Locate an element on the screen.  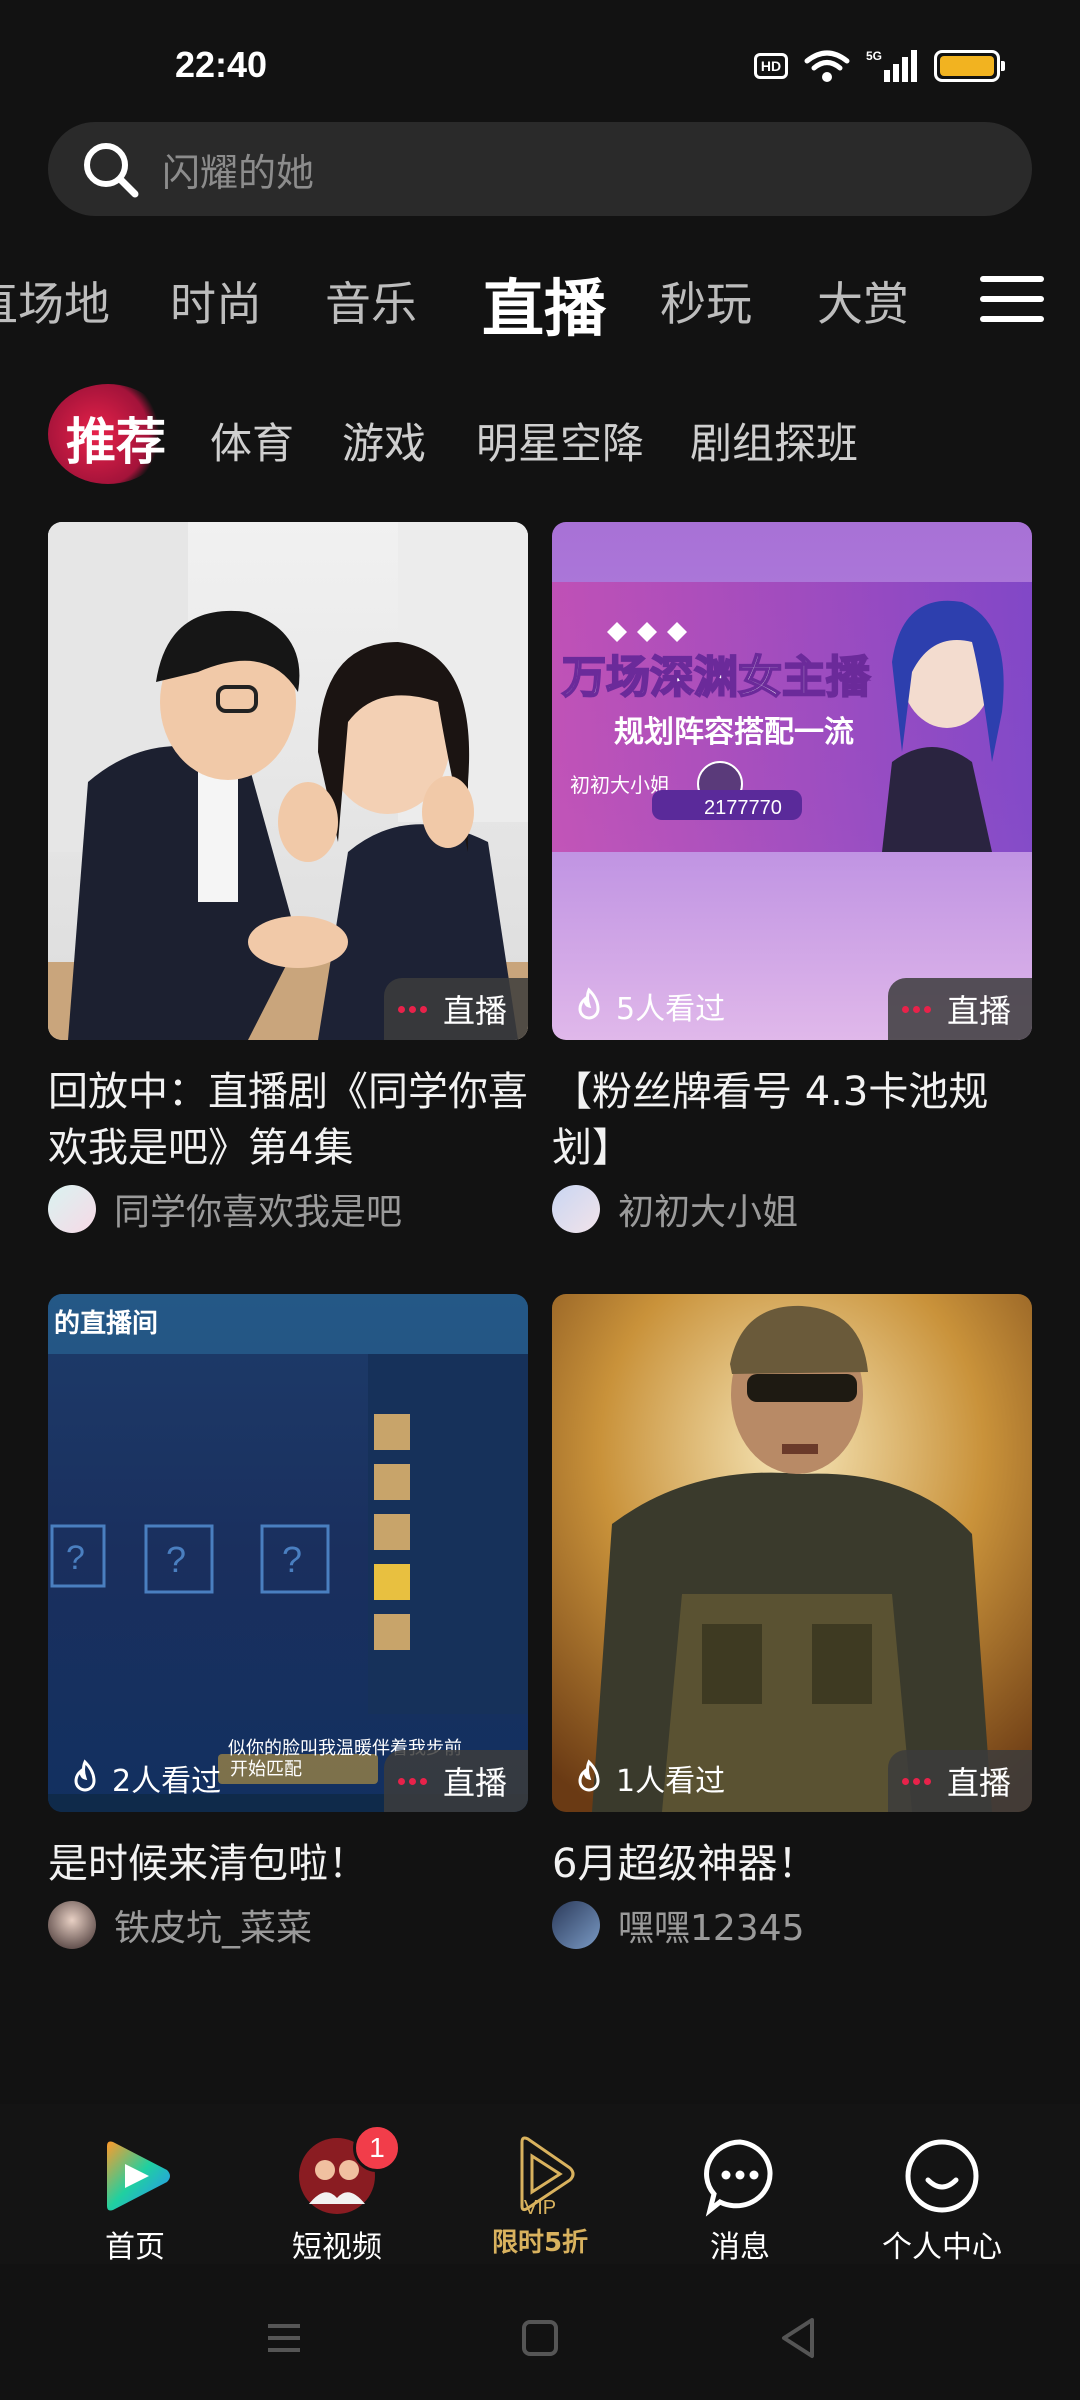
nav-home: 首页 is located at coordinates (135, 2200).